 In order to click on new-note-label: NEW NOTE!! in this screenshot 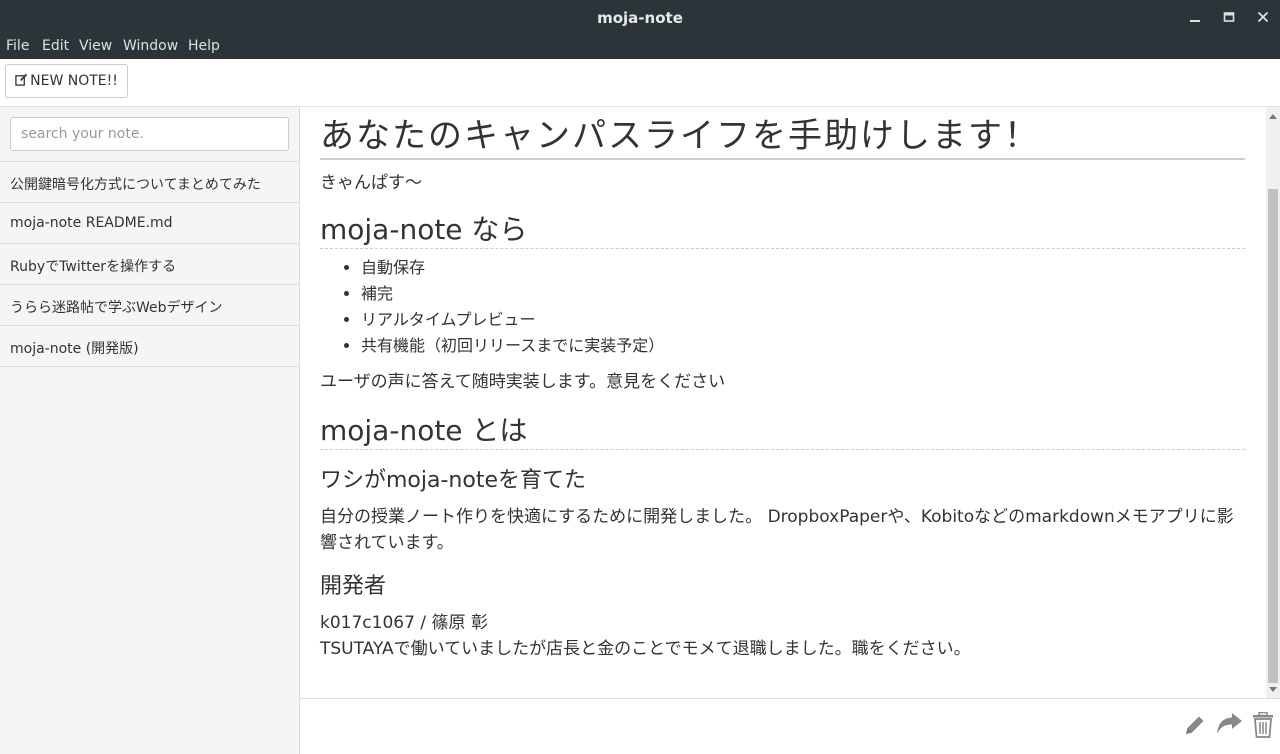, I will do `click(74, 81)`.